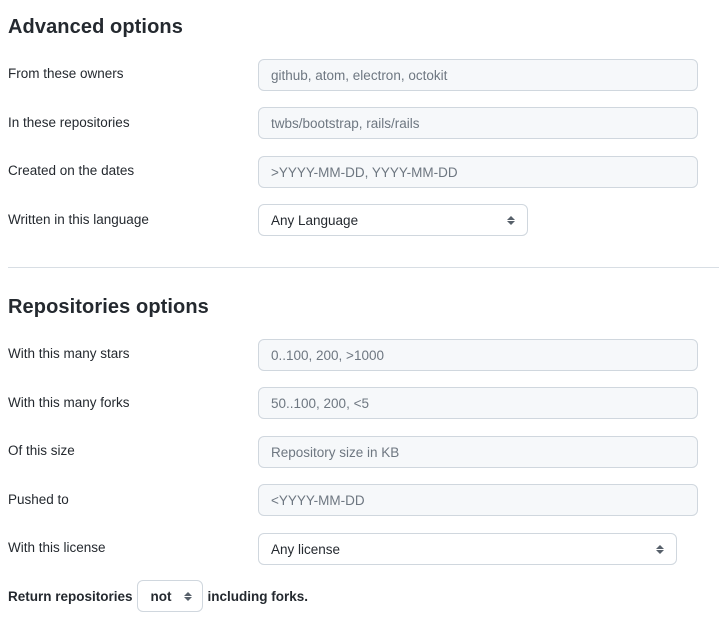 The width and height of the screenshot is (719, 625). I want to click on language-select-value: Any Language, so click(315, 220).